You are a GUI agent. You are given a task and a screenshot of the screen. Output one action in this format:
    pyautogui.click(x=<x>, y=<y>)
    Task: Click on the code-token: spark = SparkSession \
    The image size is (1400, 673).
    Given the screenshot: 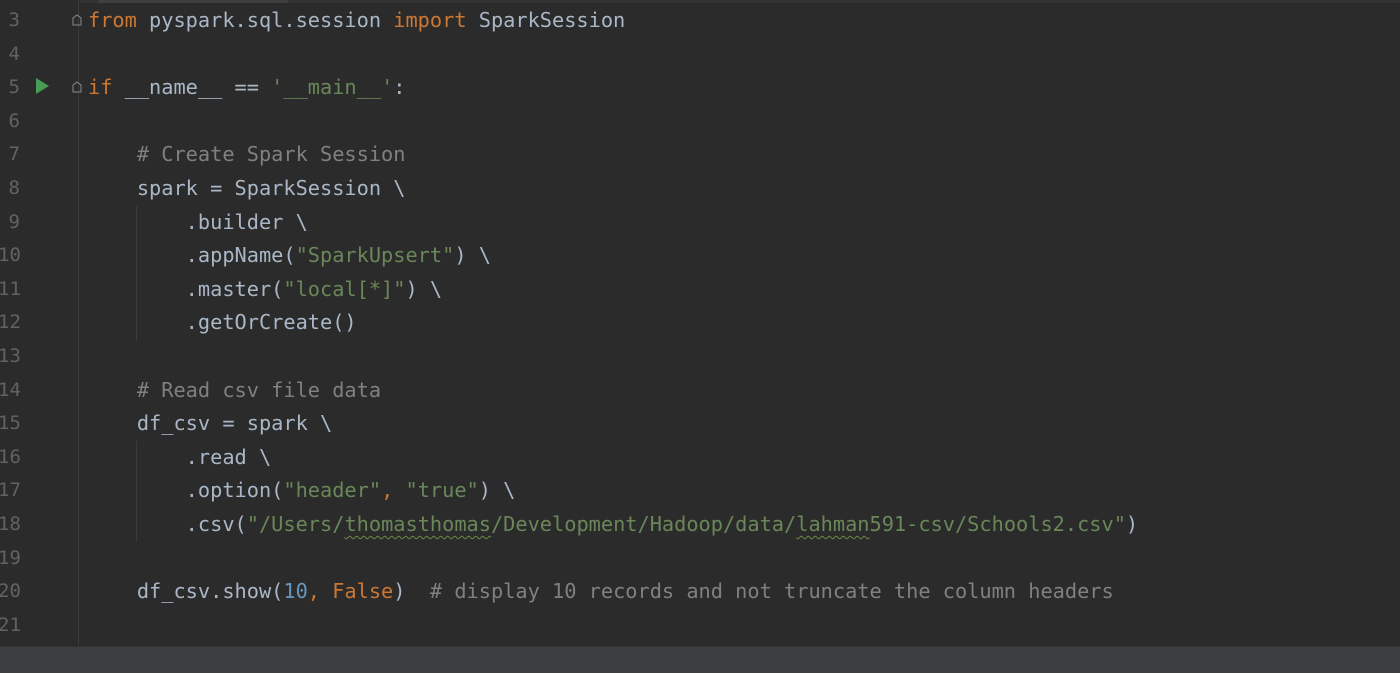 What is the action you would take?
    pyautogui.click(x=247, y=188)
    